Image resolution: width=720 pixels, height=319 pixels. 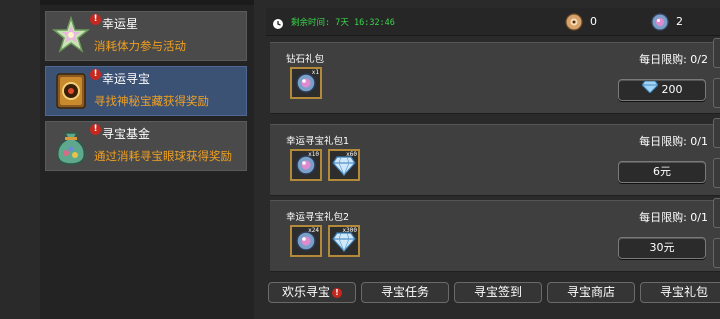 What do you see at coordinates (318, 217) in the screenshot?
I see `pack-title: 幸运寻宝礼包2` at bounding box center [318, 217].